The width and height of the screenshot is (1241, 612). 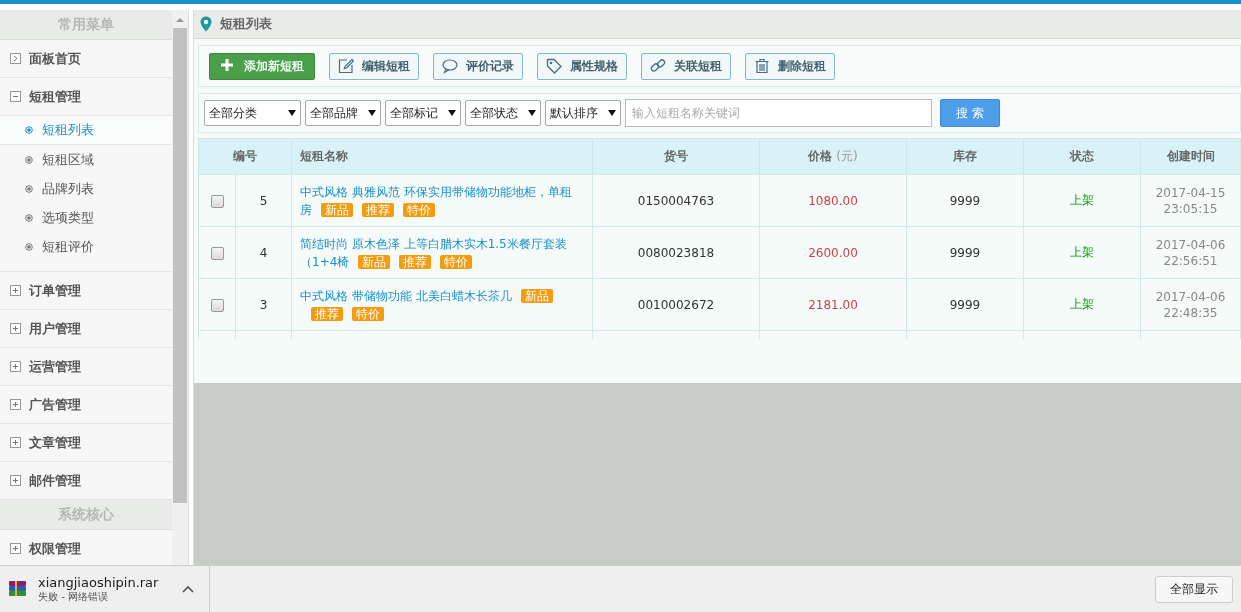 What do you see at coordinates (263, 252) in the screenshot?
I see `table-cell: 4` at bounding box center [263, 252].